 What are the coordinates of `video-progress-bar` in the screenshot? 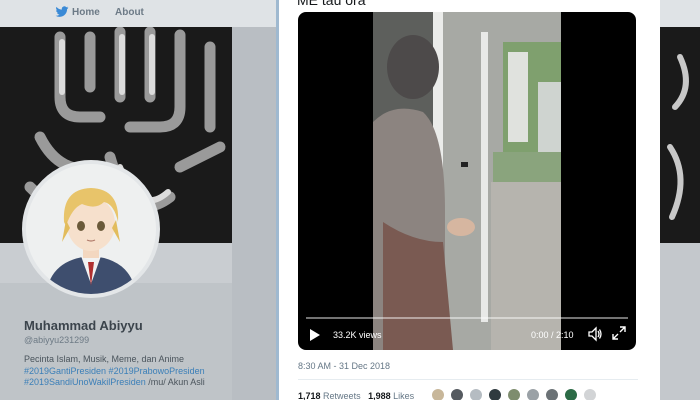 It's located at (467, 318).